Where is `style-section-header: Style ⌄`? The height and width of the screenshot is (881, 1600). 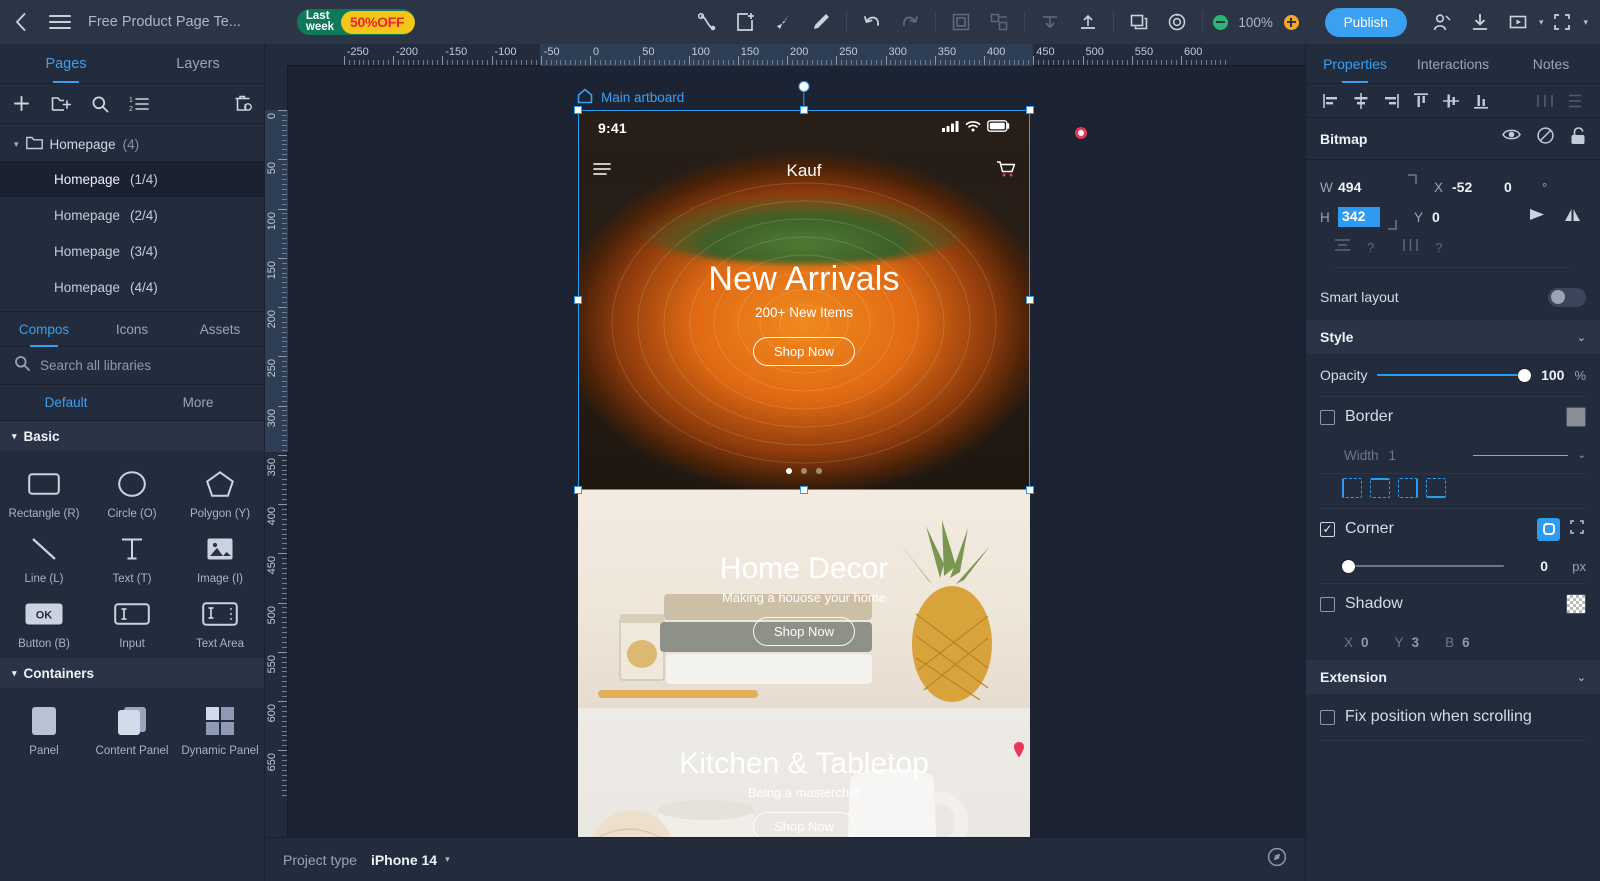 style-section-header: Style ⌄ is located at coordinates (1453, 337).